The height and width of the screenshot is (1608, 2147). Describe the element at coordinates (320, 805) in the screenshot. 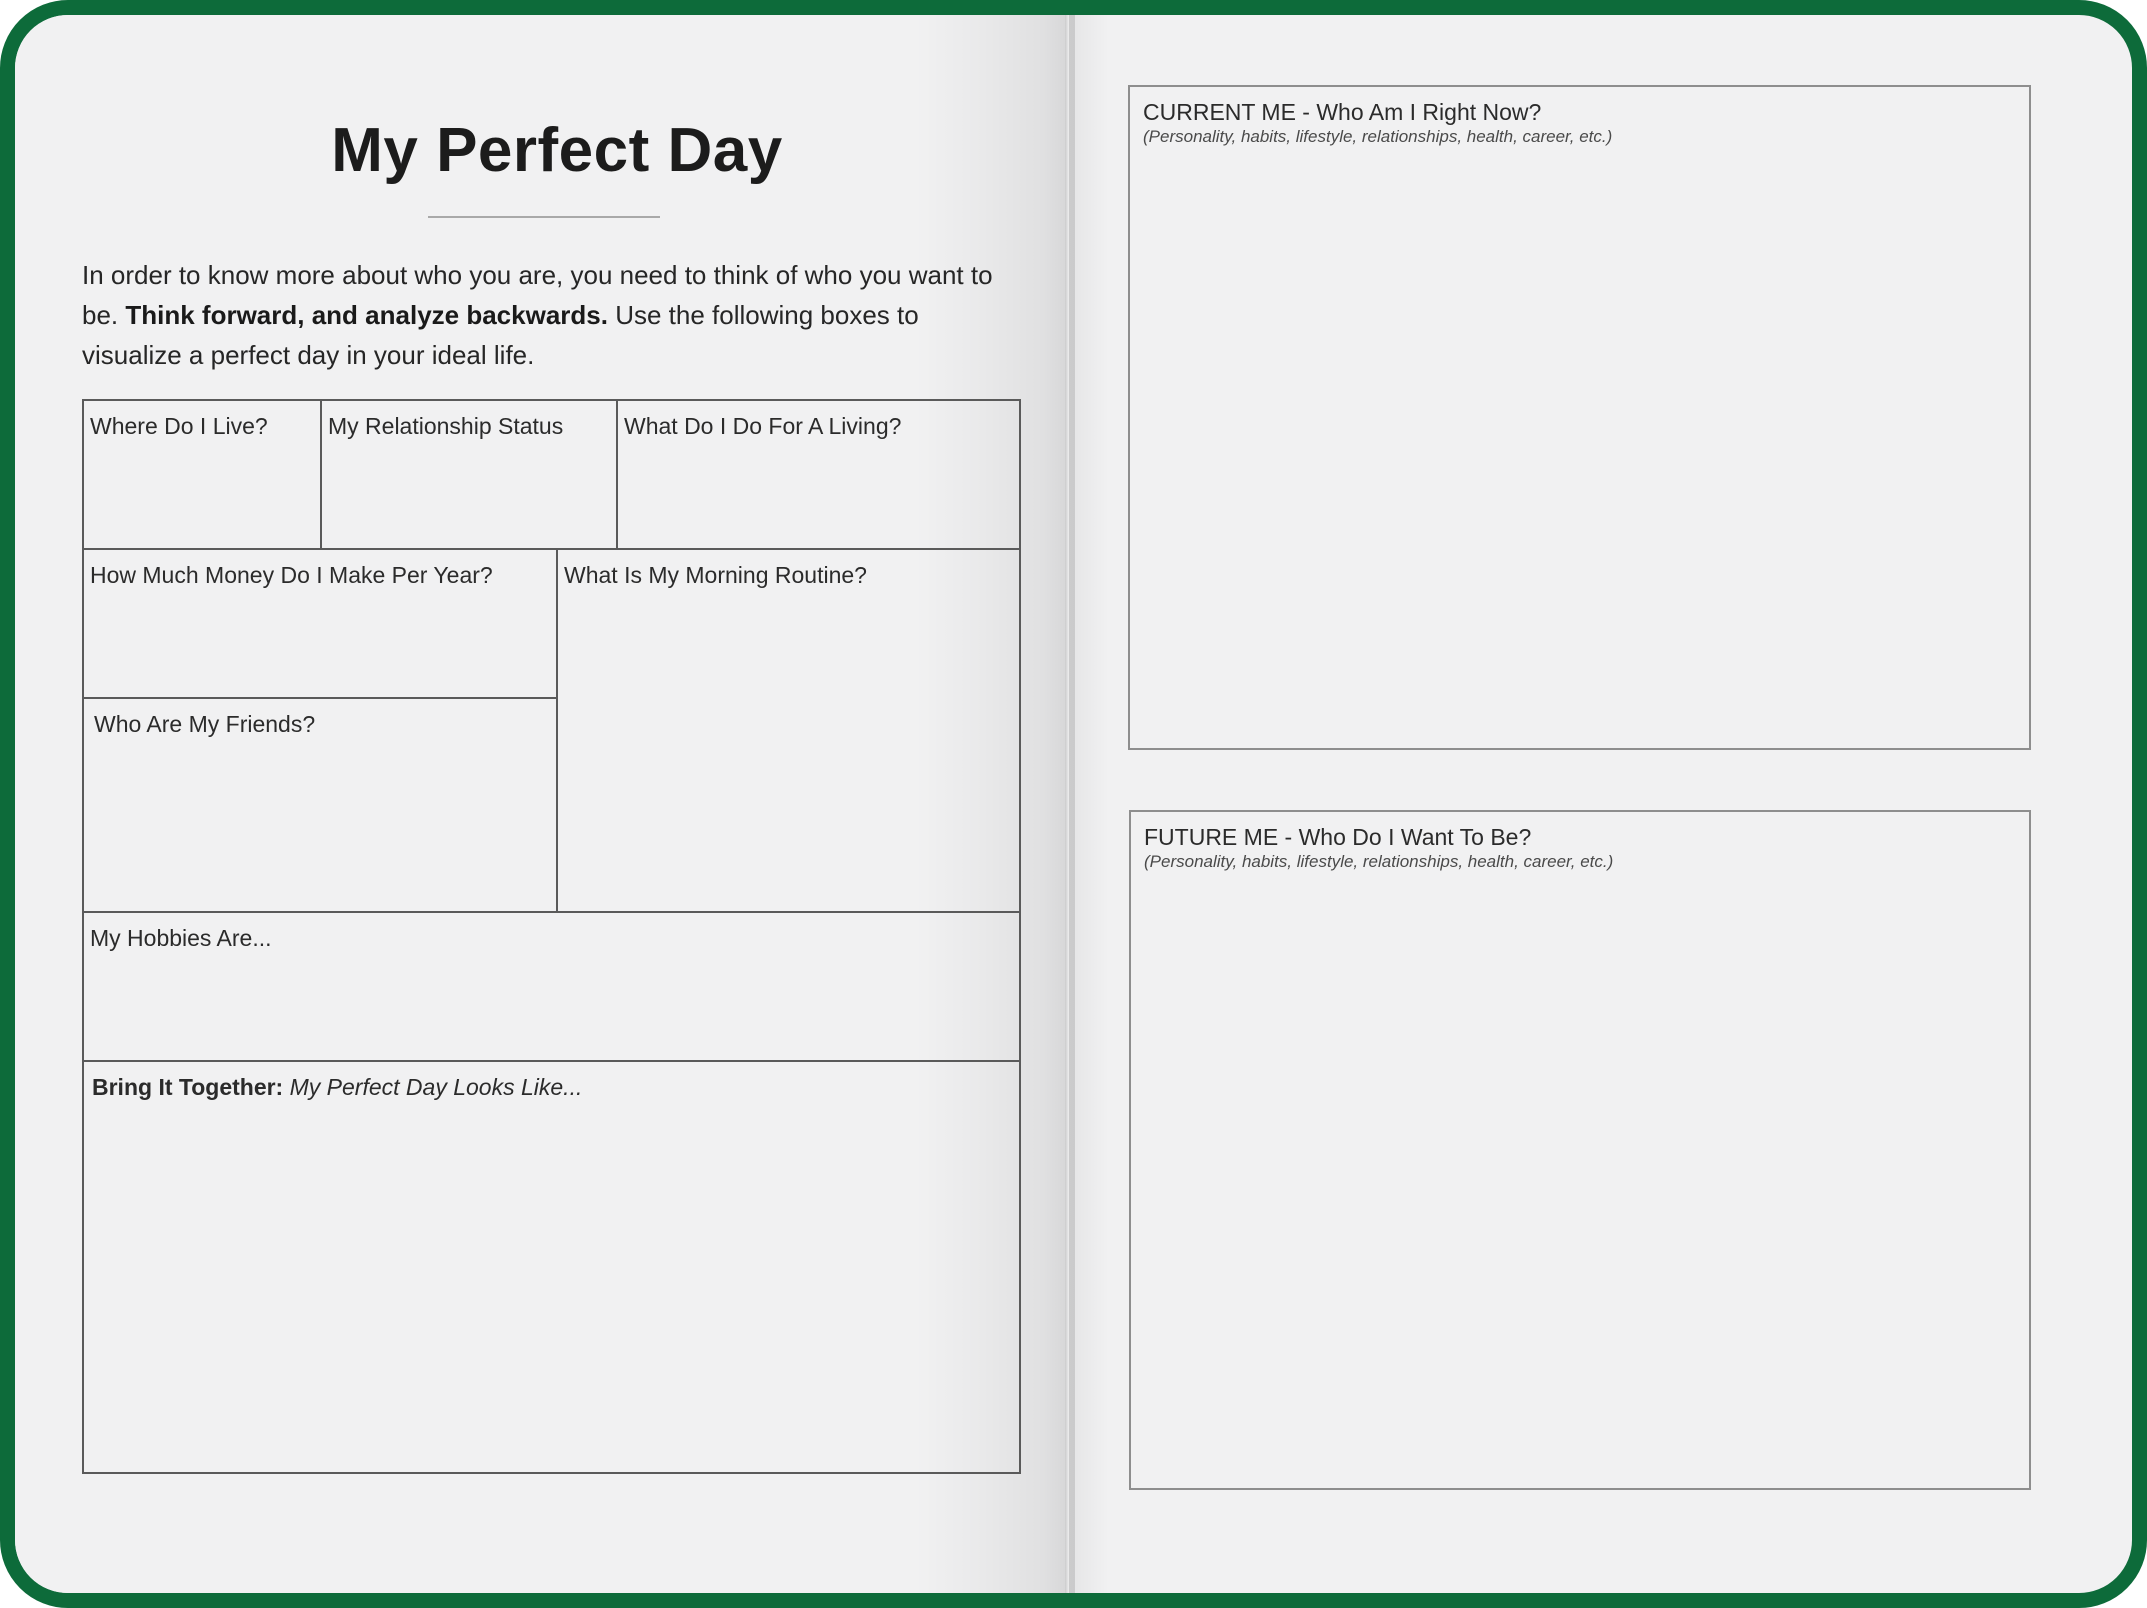

I see `box-friends: Who Are My Friends?` at that location.